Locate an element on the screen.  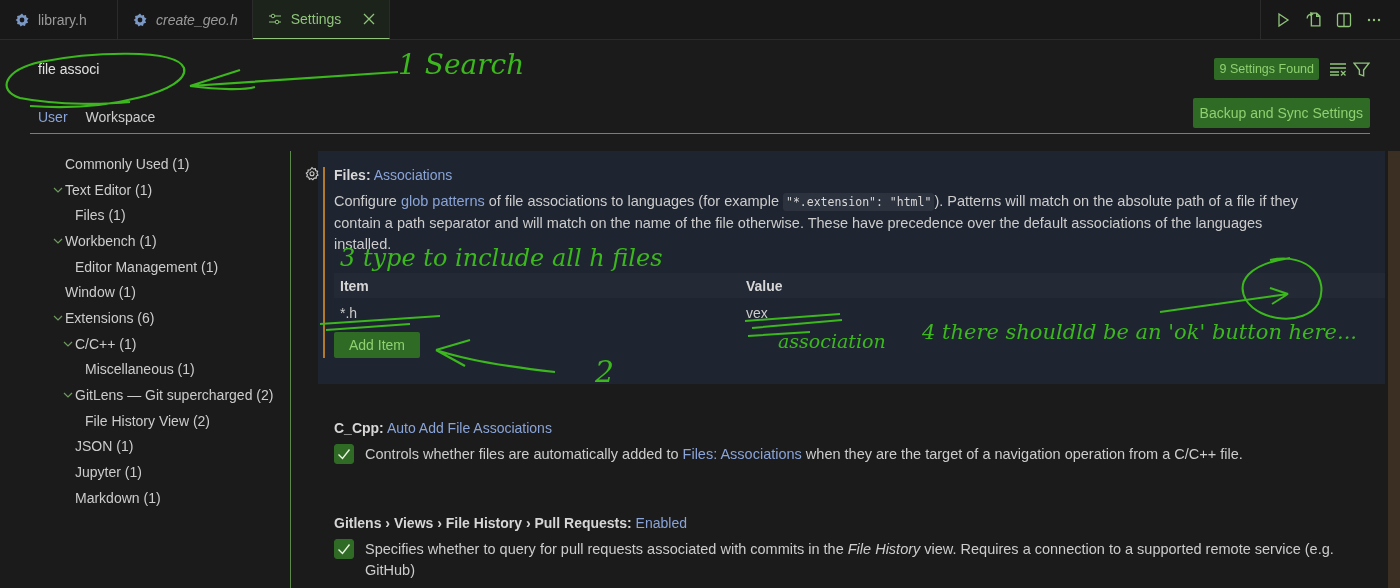
setting-description: Specifies whether to query for pull requests associated with commits in the File History view. Requires a connection to a supported remote service (e.g. GitHub) is located at coordinates (850, 560).